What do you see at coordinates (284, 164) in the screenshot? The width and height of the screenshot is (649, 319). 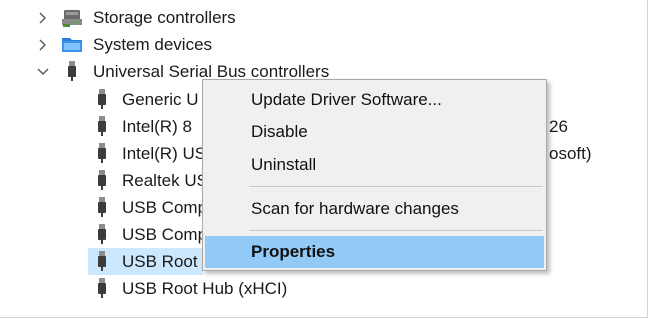 I see `menu-item-label: Uninstall` at bounding box center [284, 164].